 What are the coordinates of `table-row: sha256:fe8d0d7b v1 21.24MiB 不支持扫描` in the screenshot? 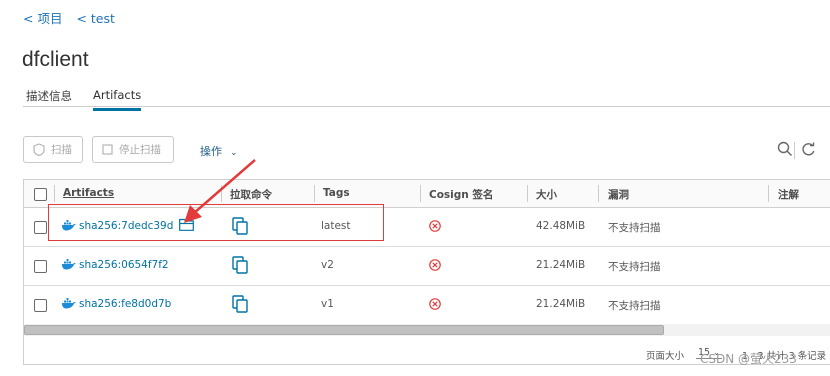 It's located at (427, 305).